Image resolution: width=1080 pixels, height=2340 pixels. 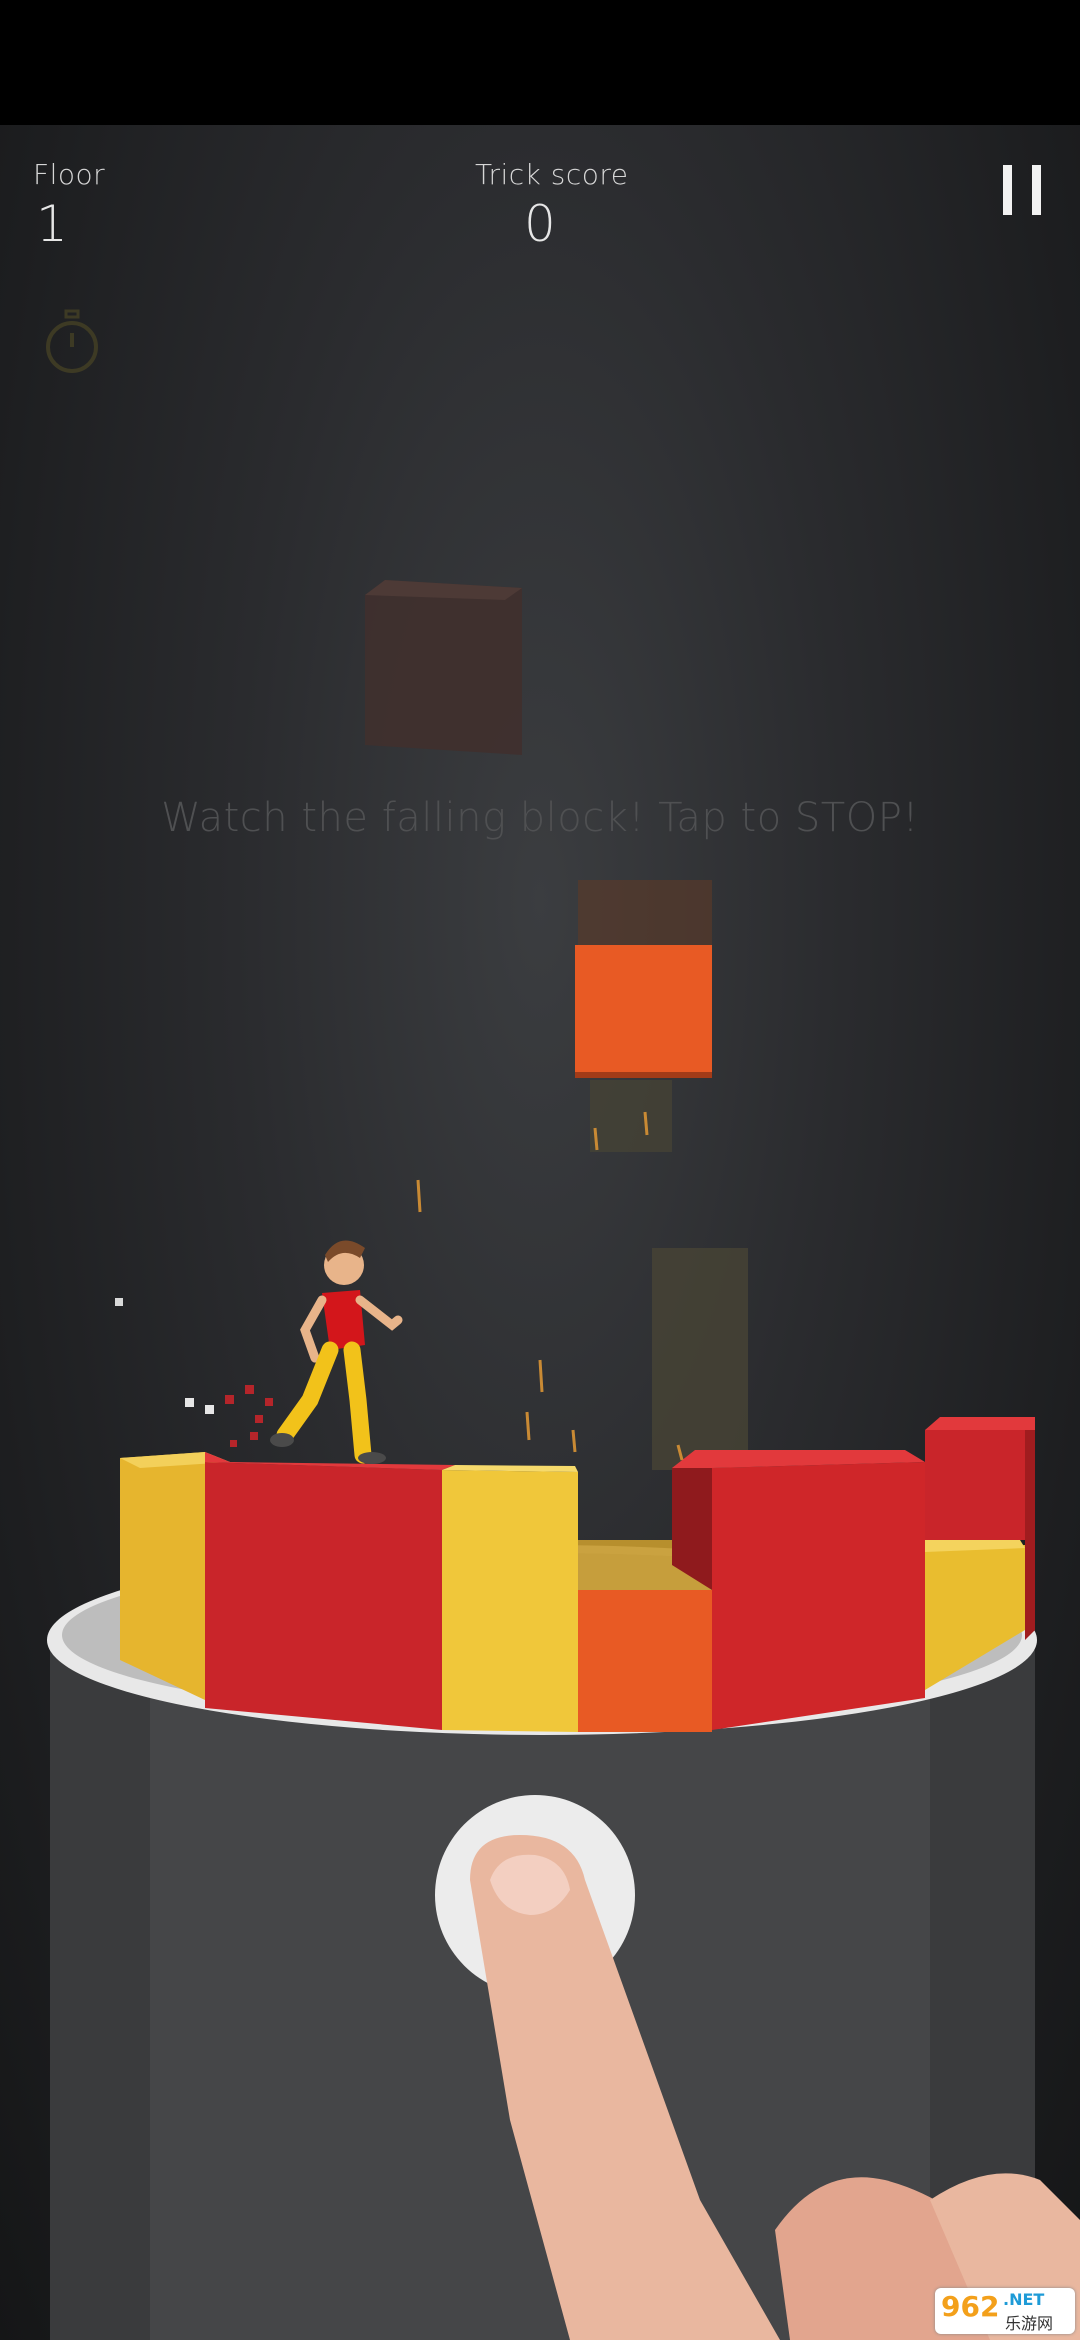 I want to click on watermark-logo: 962 .NET 乐游网, so click(x=1005, y=2311).